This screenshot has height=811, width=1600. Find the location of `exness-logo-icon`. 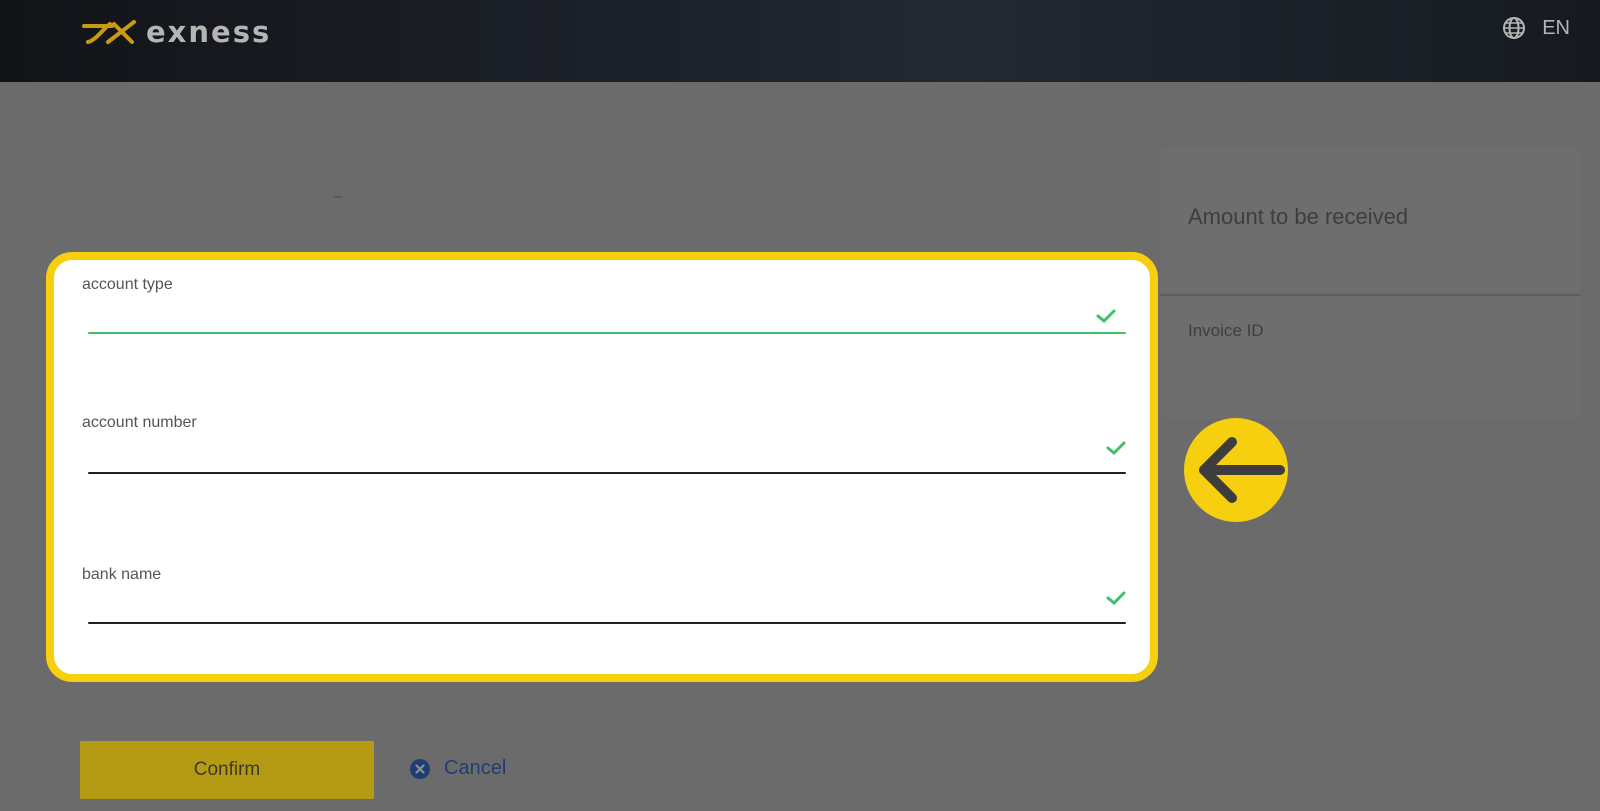

exness-logo-icon is located at coordinates (109, 32).